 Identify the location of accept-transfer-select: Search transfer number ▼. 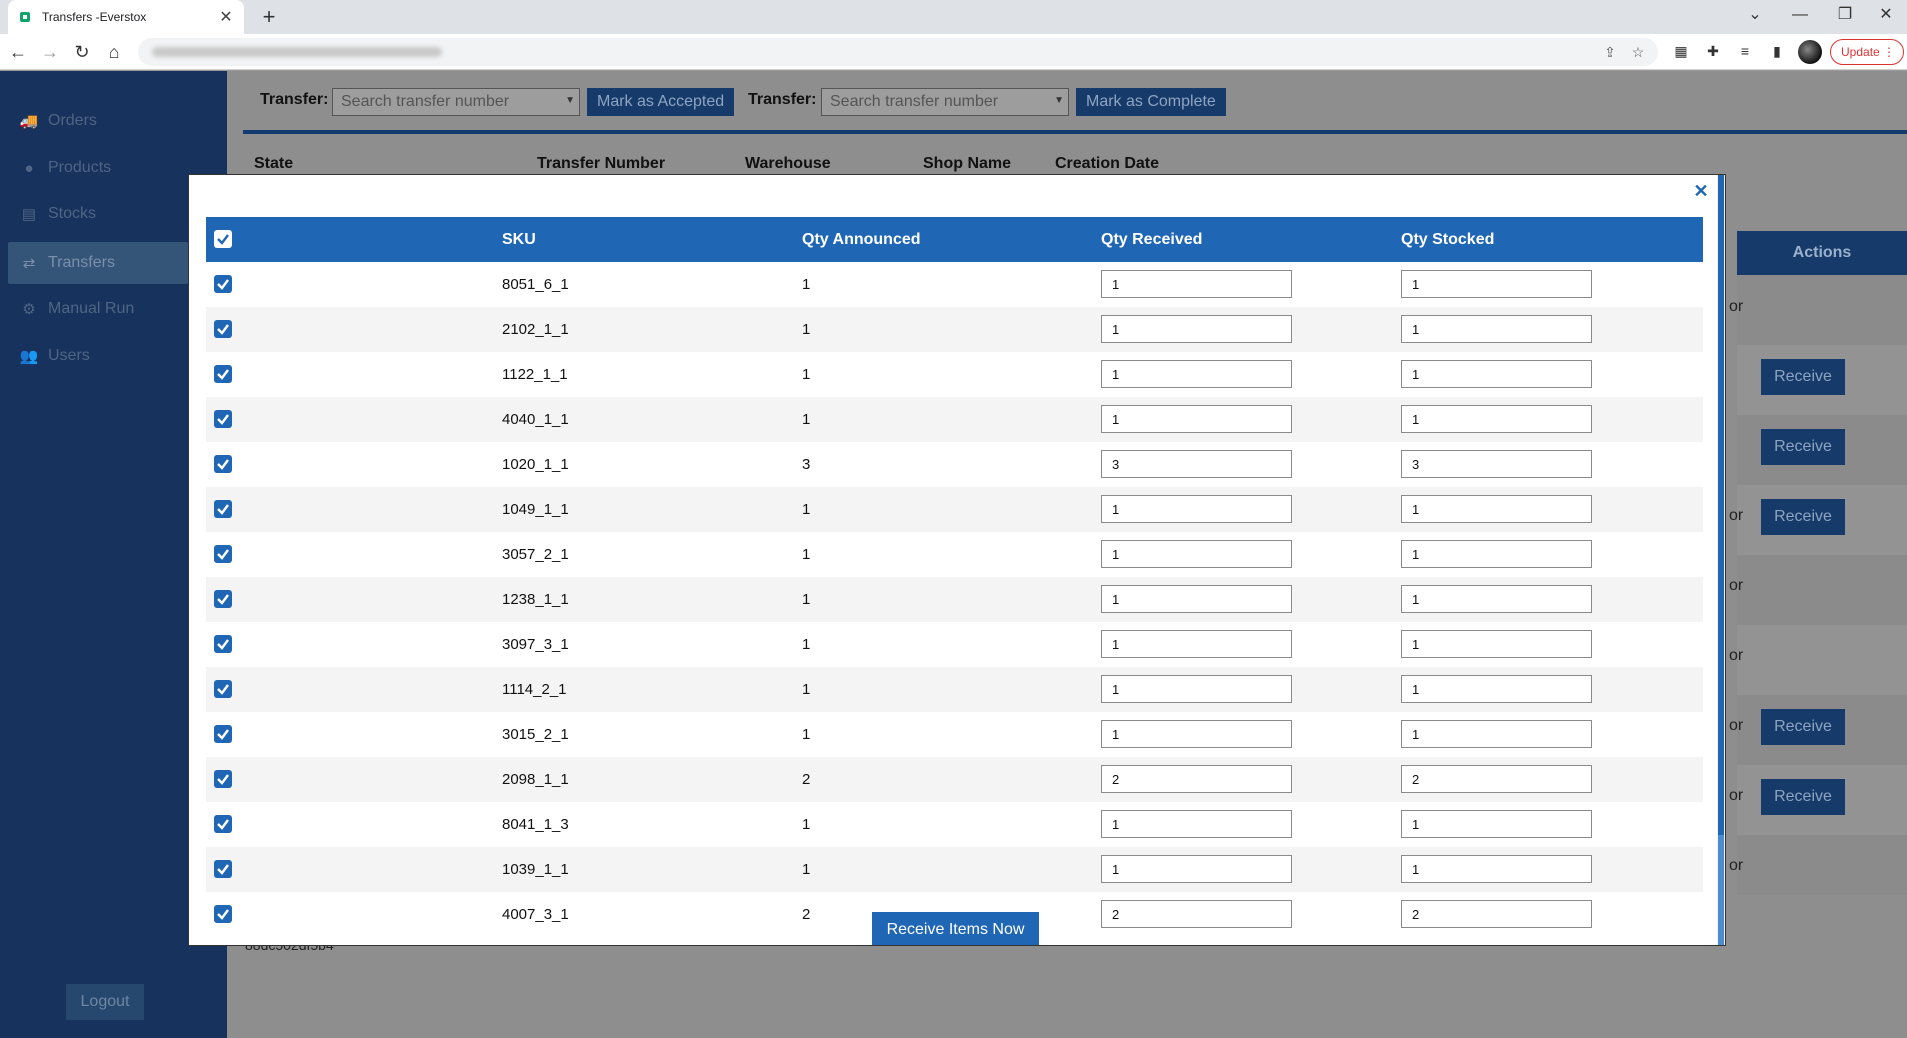
(456, 102).